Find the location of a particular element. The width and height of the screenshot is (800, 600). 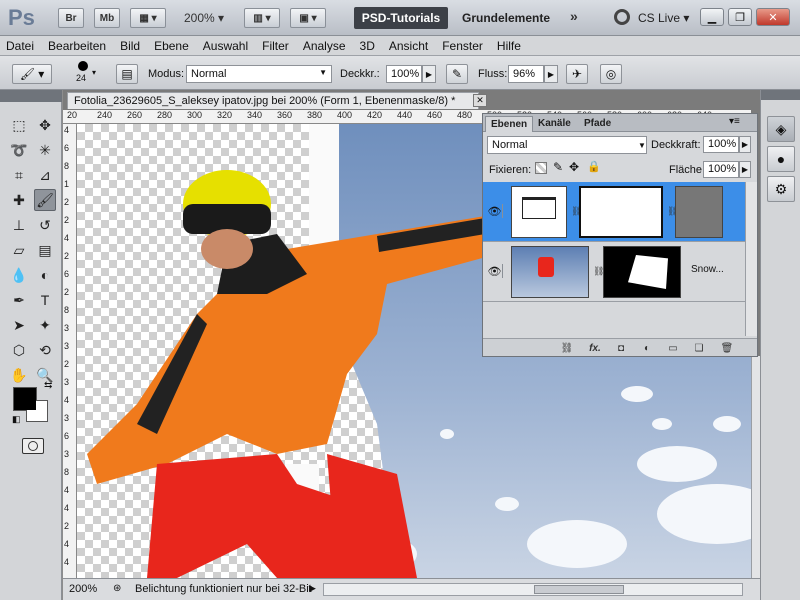

move-tool-icon: ✥ is located at coordinates (45, 125).